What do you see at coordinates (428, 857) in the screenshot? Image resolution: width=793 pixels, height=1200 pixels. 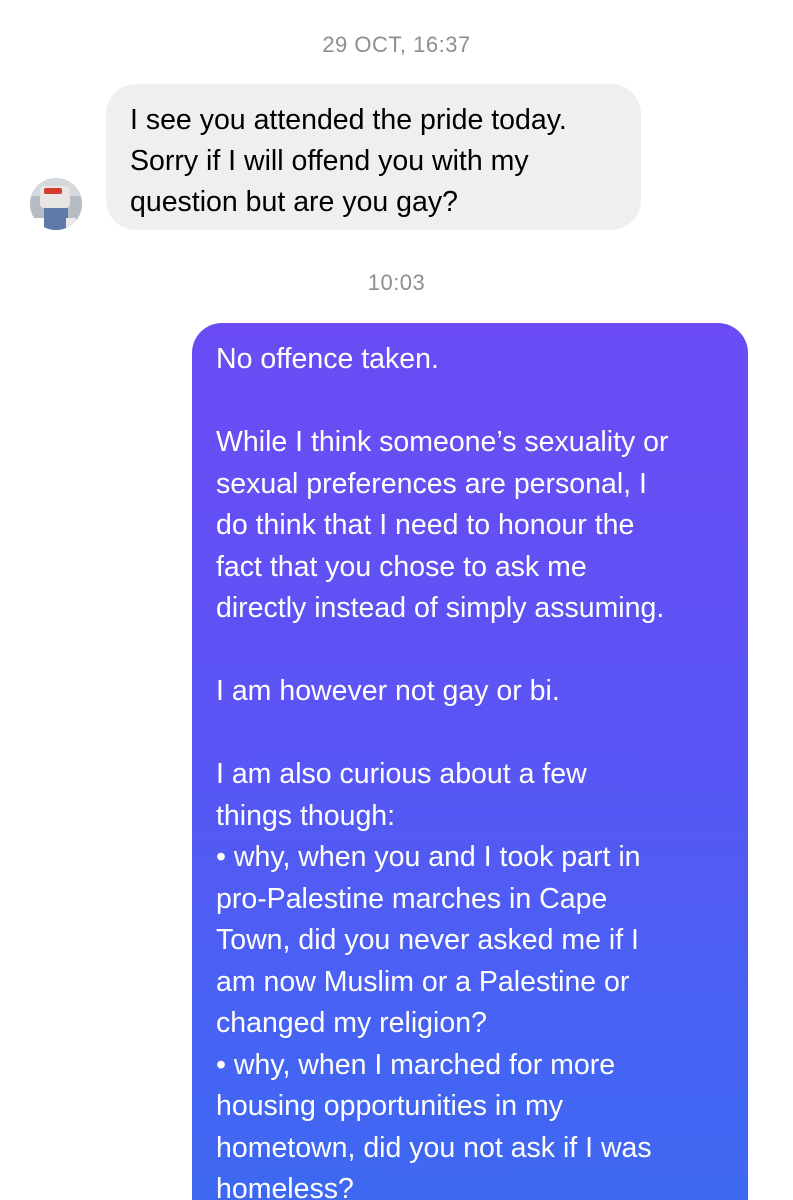 I see `bullet-line: • why, when you and I took part in` at bounding box center [428, 857].